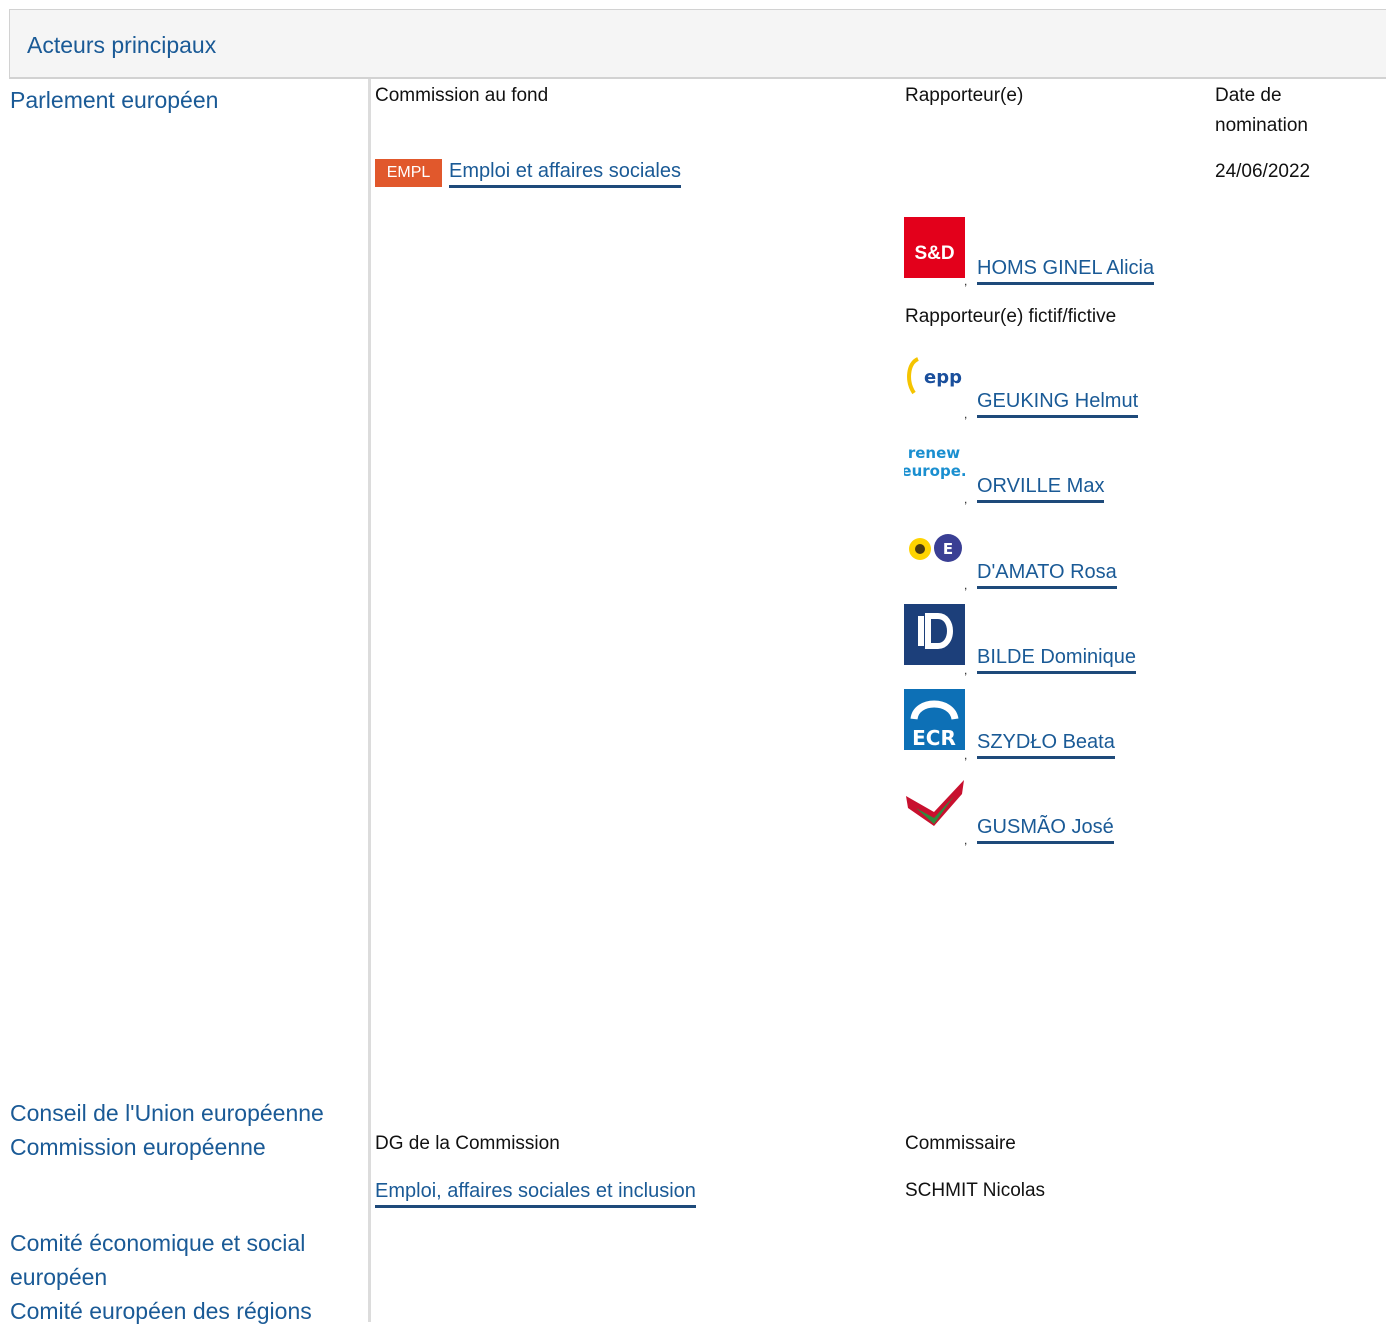 The height and width of the screenshot is (1328, 1386). I want to click on epp-logo-icon: epp, so click(934, 379).